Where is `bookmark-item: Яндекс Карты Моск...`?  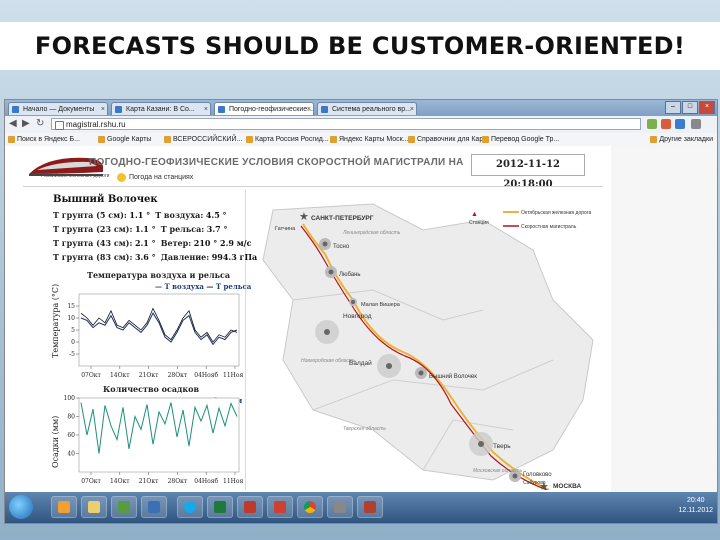
bookmark-item: Яндекс Карты Моск... is located at coordinates (369, 139).